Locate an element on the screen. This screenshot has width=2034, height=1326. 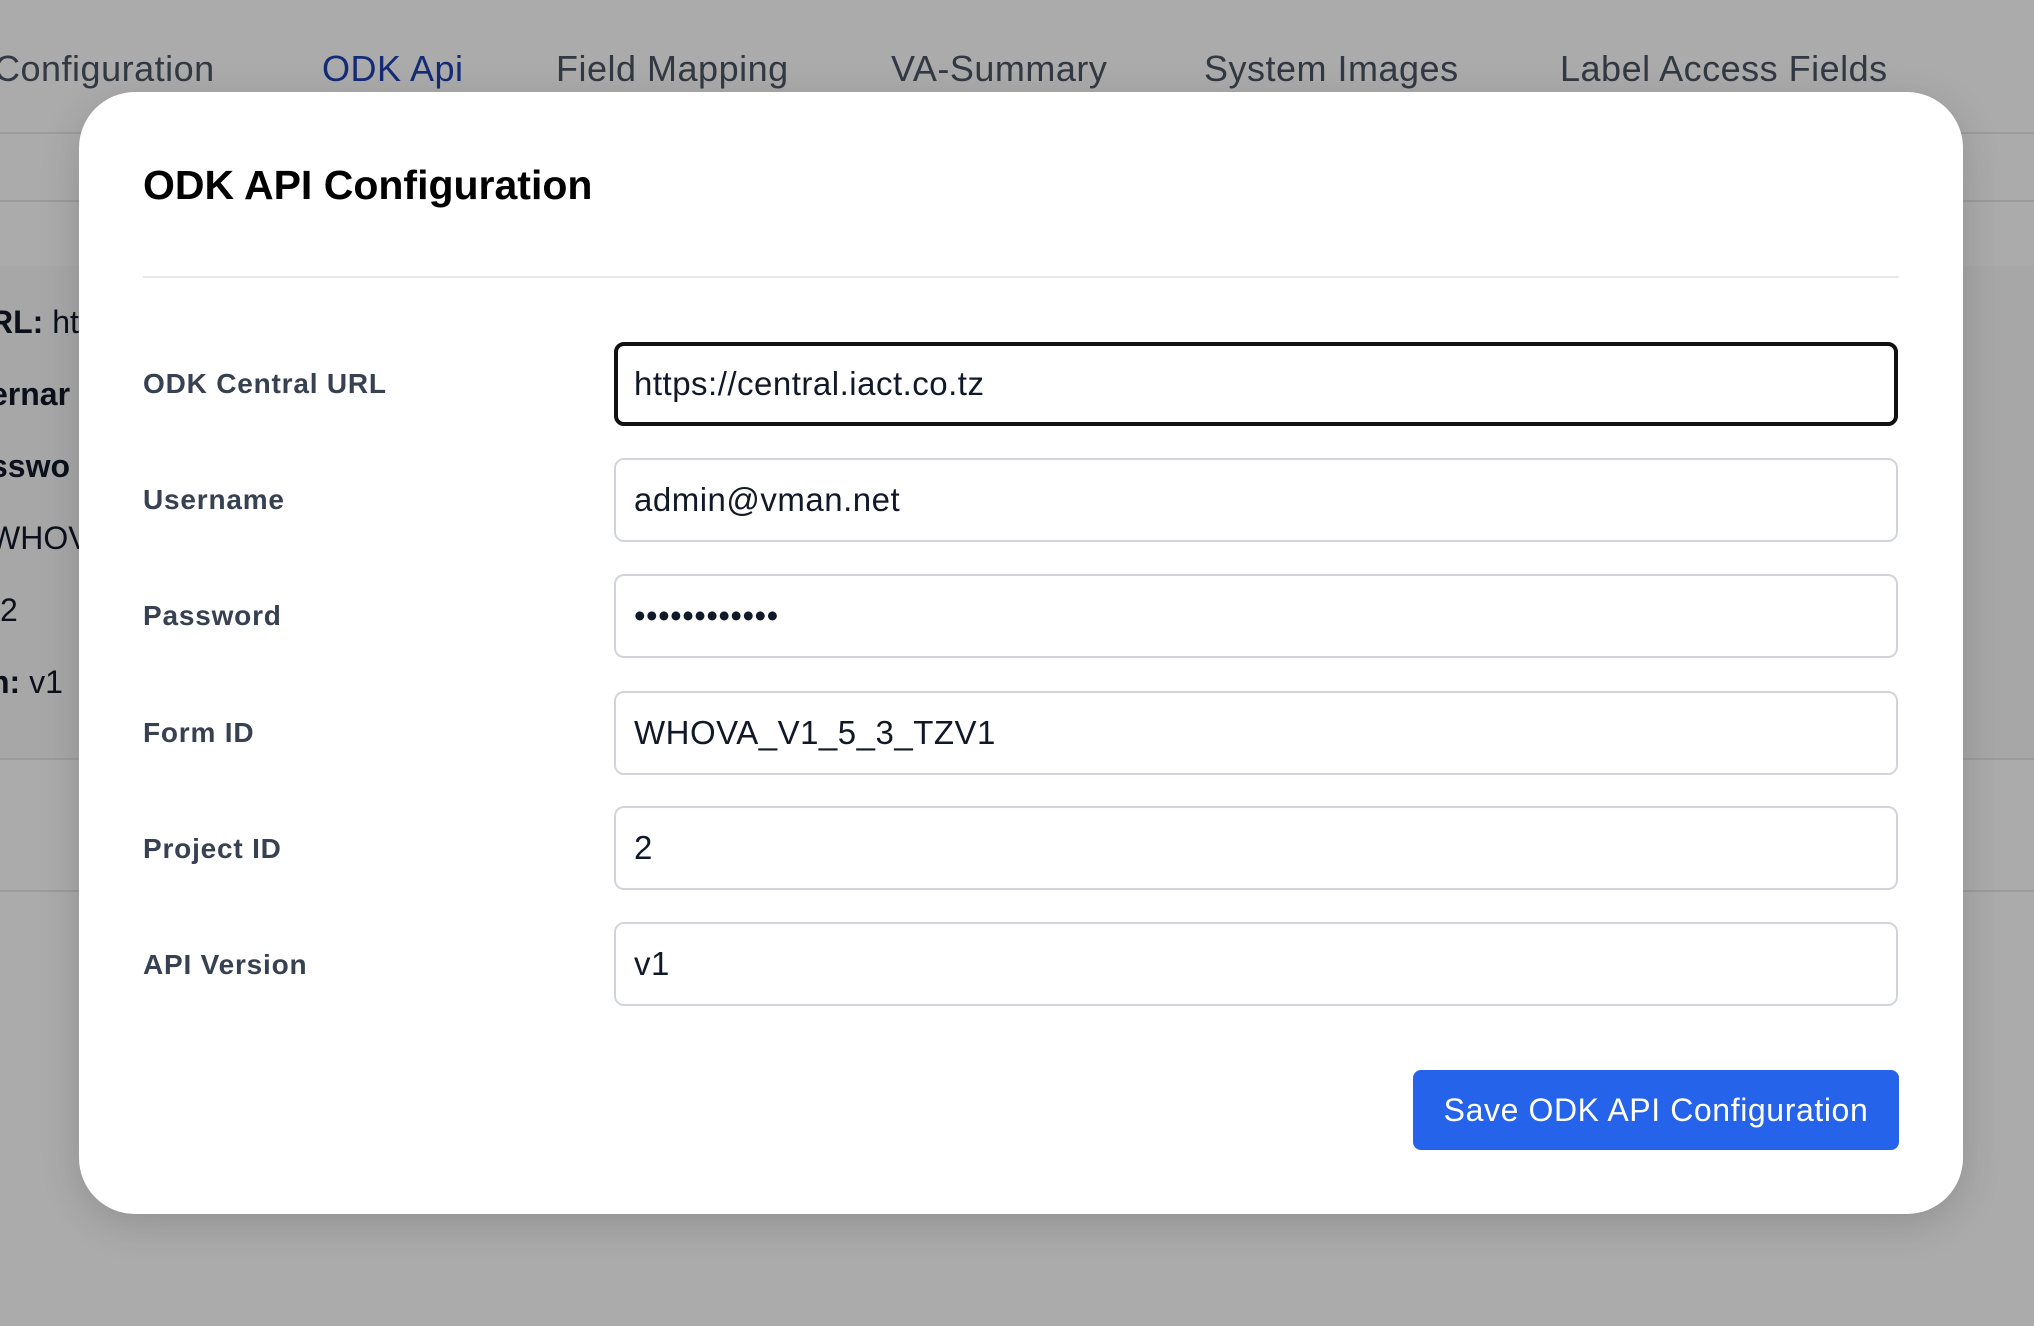
project-id-input is located at coordinates (1256, 848).